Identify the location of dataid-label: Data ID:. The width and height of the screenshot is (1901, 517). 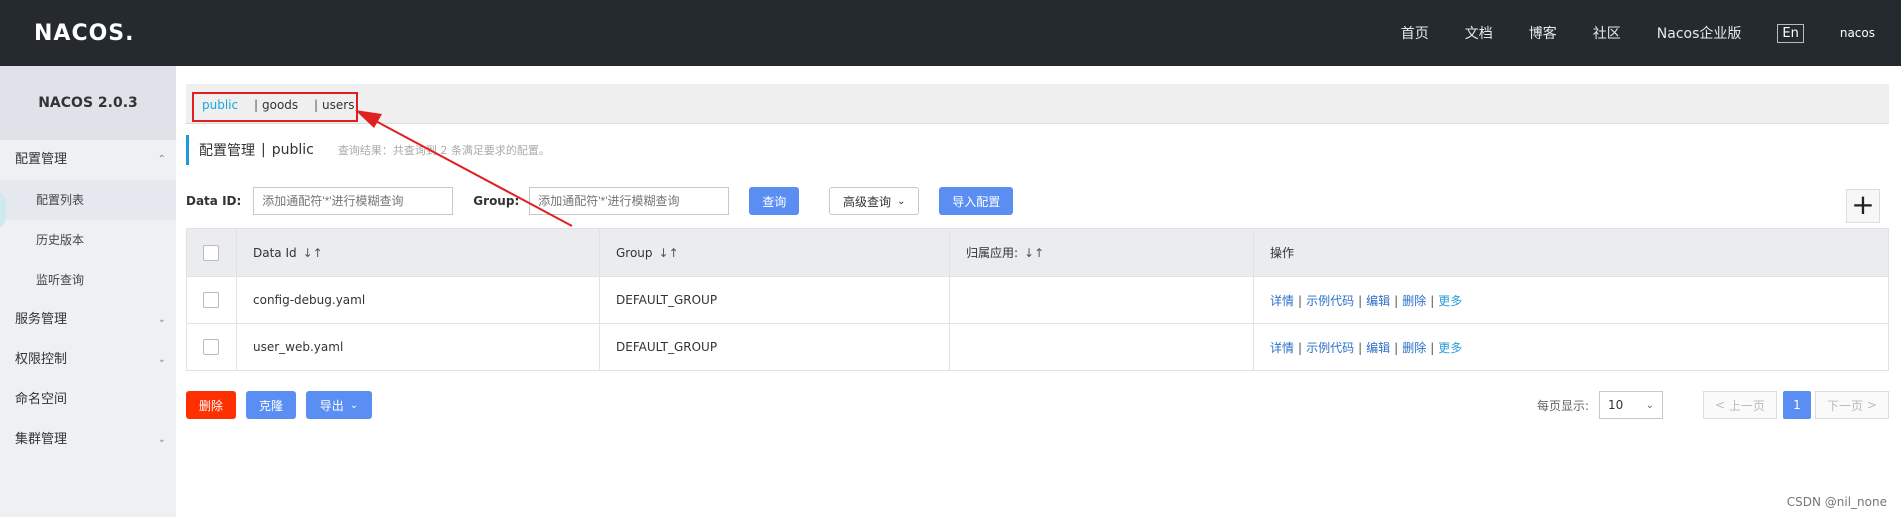
(214, 201).